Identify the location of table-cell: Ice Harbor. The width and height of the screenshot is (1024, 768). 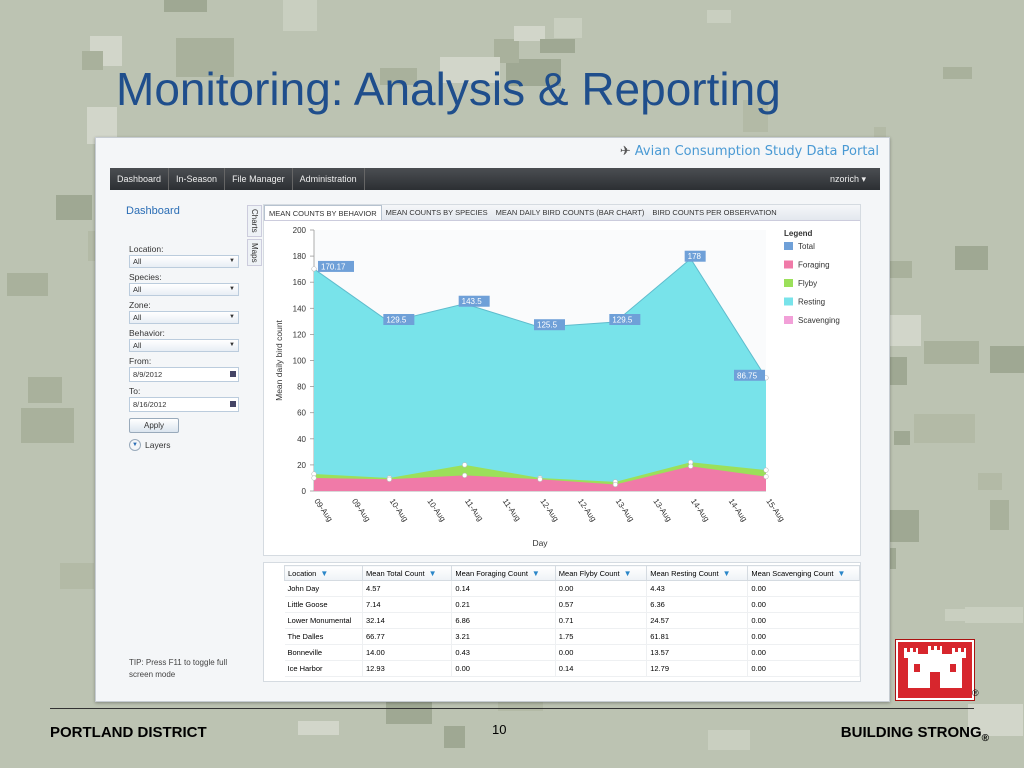
(323, 668).